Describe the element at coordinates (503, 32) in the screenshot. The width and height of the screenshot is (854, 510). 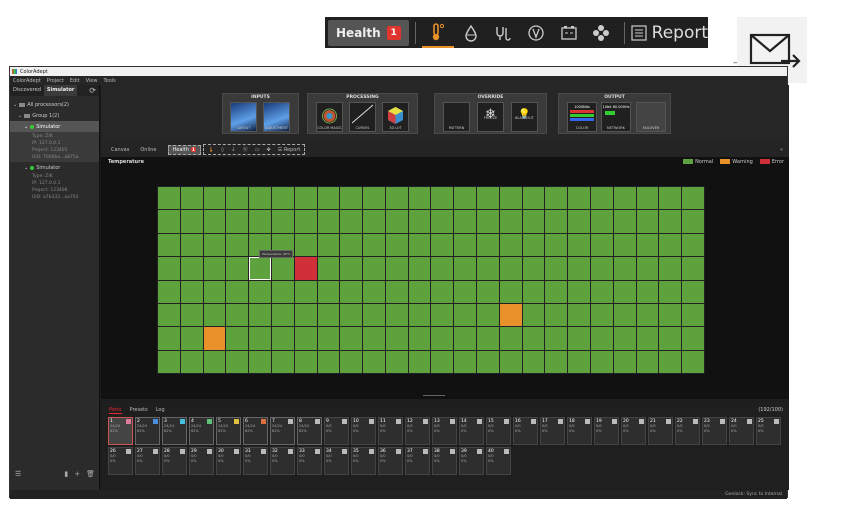
I see `plug-icon` at that location.